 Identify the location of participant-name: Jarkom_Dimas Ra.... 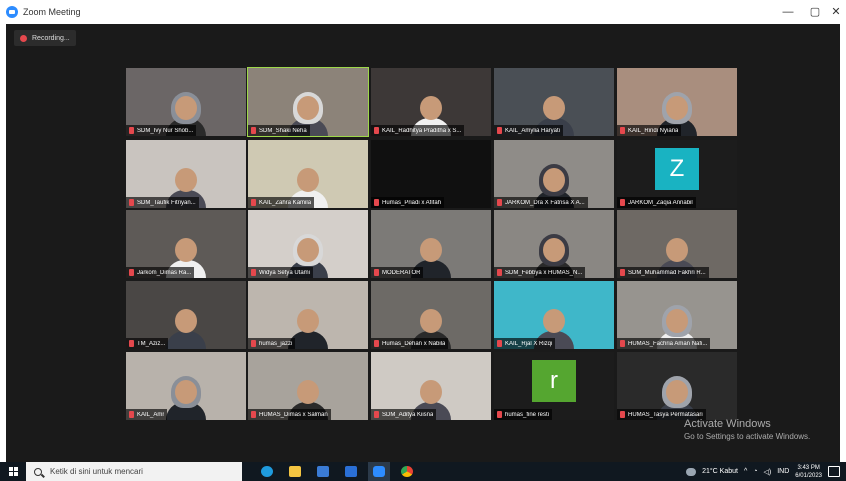
(164, 272).